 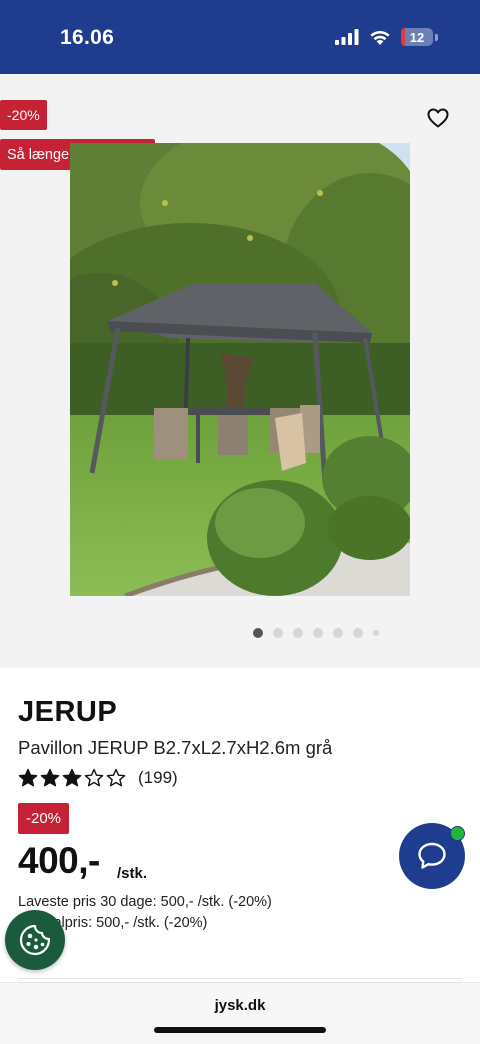 What do you see at coordinates (132, 873) in the screenshot?
I see `price-unit: /stk.` at bounding box center [132, 873].